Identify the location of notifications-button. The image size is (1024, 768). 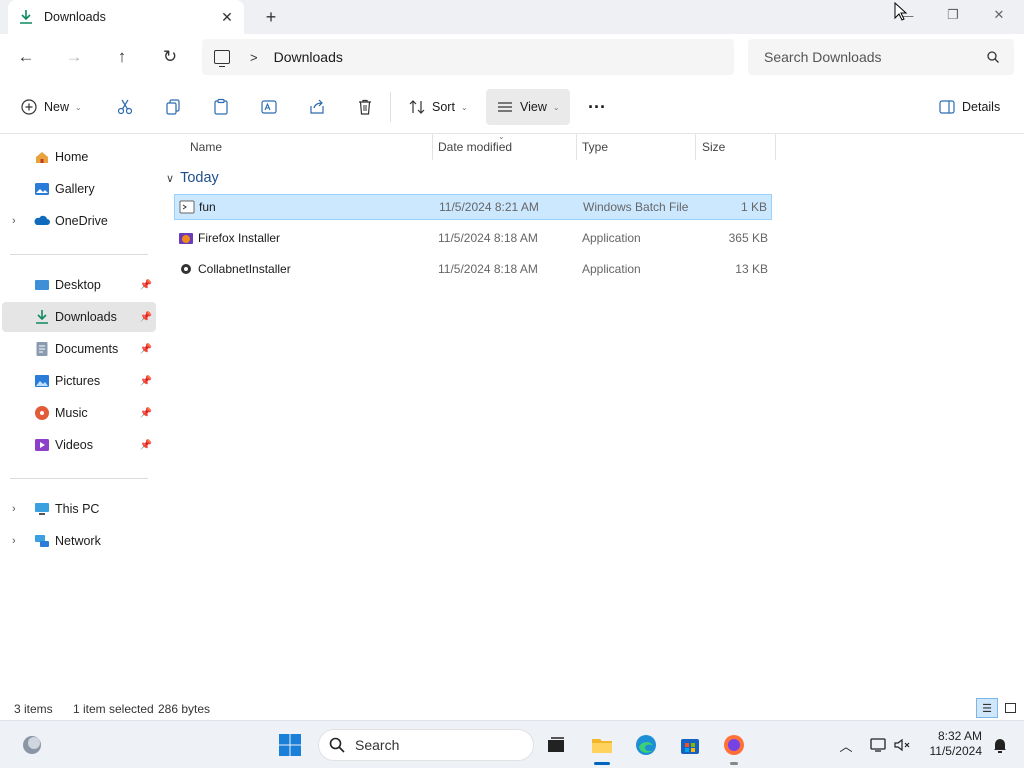
(1000, 745).